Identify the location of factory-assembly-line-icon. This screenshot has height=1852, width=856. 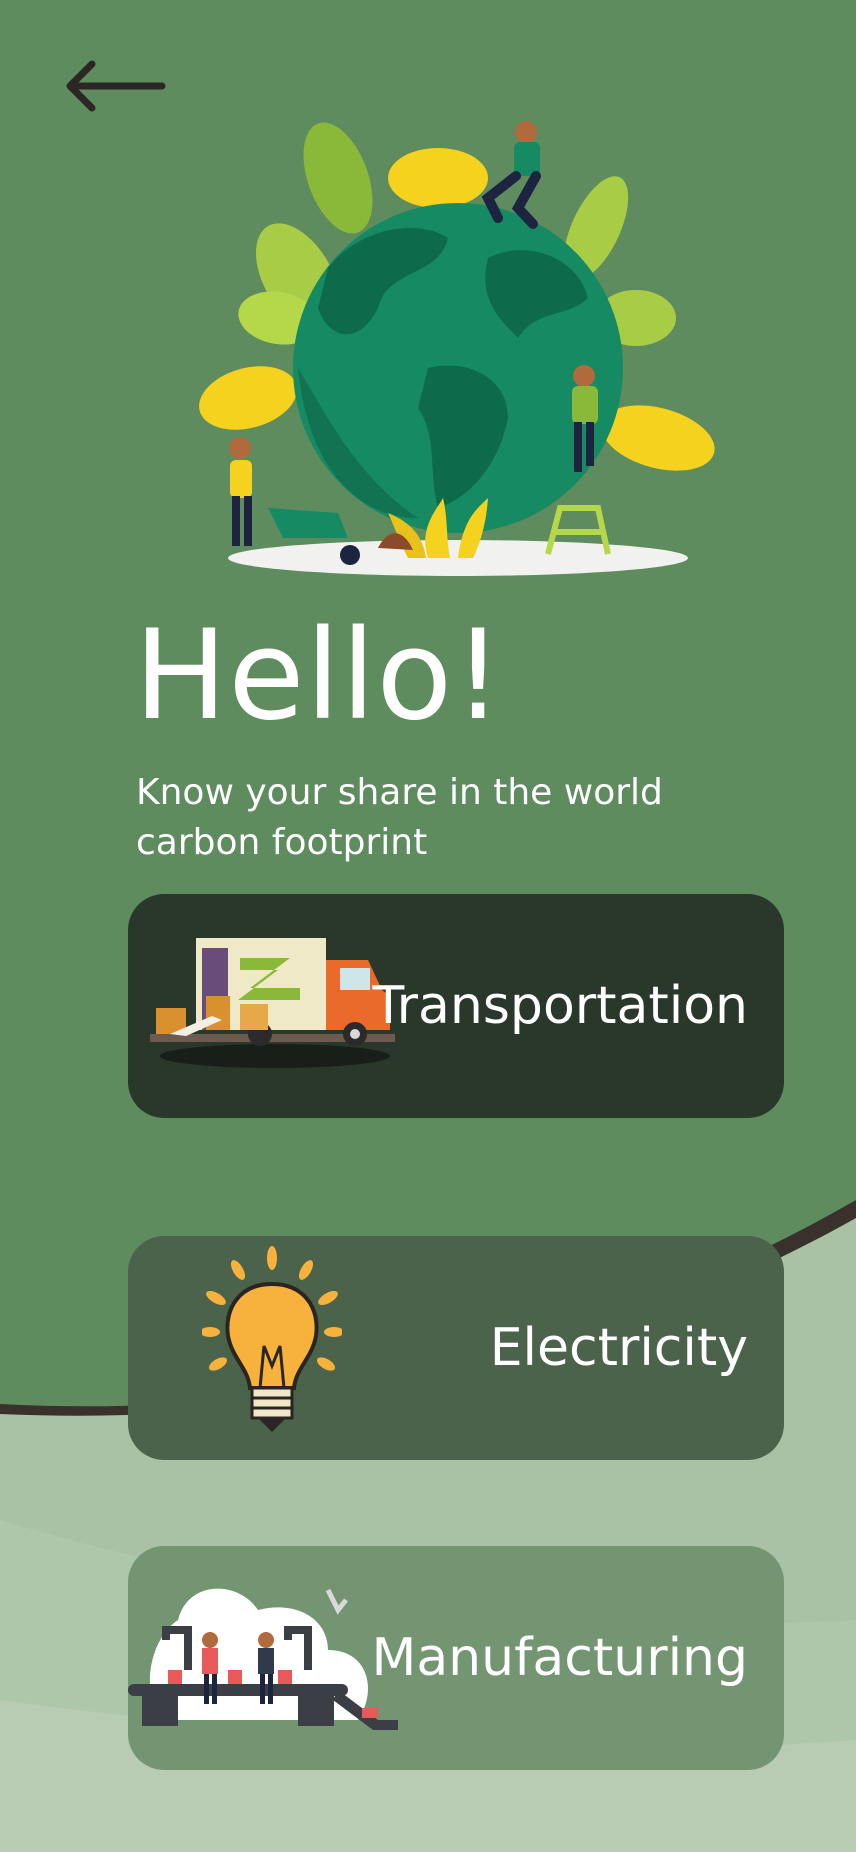
(263, 1659).